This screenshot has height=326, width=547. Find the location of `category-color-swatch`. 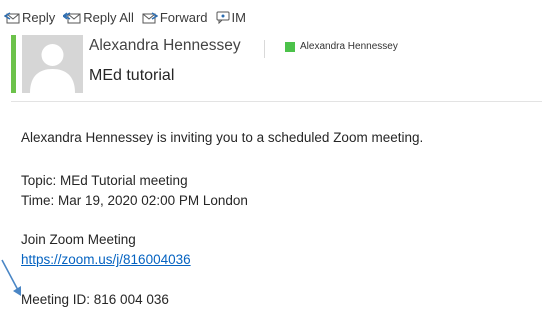

category-color-swatch is located at coordinates (290, 46).